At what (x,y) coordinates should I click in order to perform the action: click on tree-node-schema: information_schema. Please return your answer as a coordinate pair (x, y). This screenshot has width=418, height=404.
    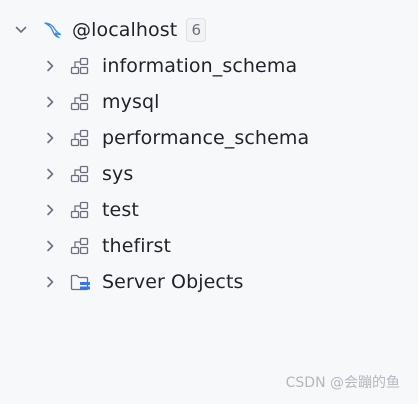
    Looking at the image, I should click on (209, 66).